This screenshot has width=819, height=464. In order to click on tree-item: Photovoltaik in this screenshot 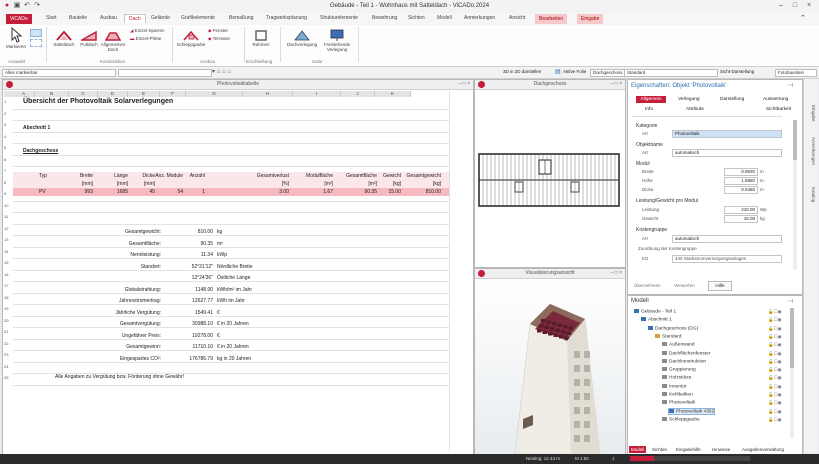, I will do `click(678, 403)`.